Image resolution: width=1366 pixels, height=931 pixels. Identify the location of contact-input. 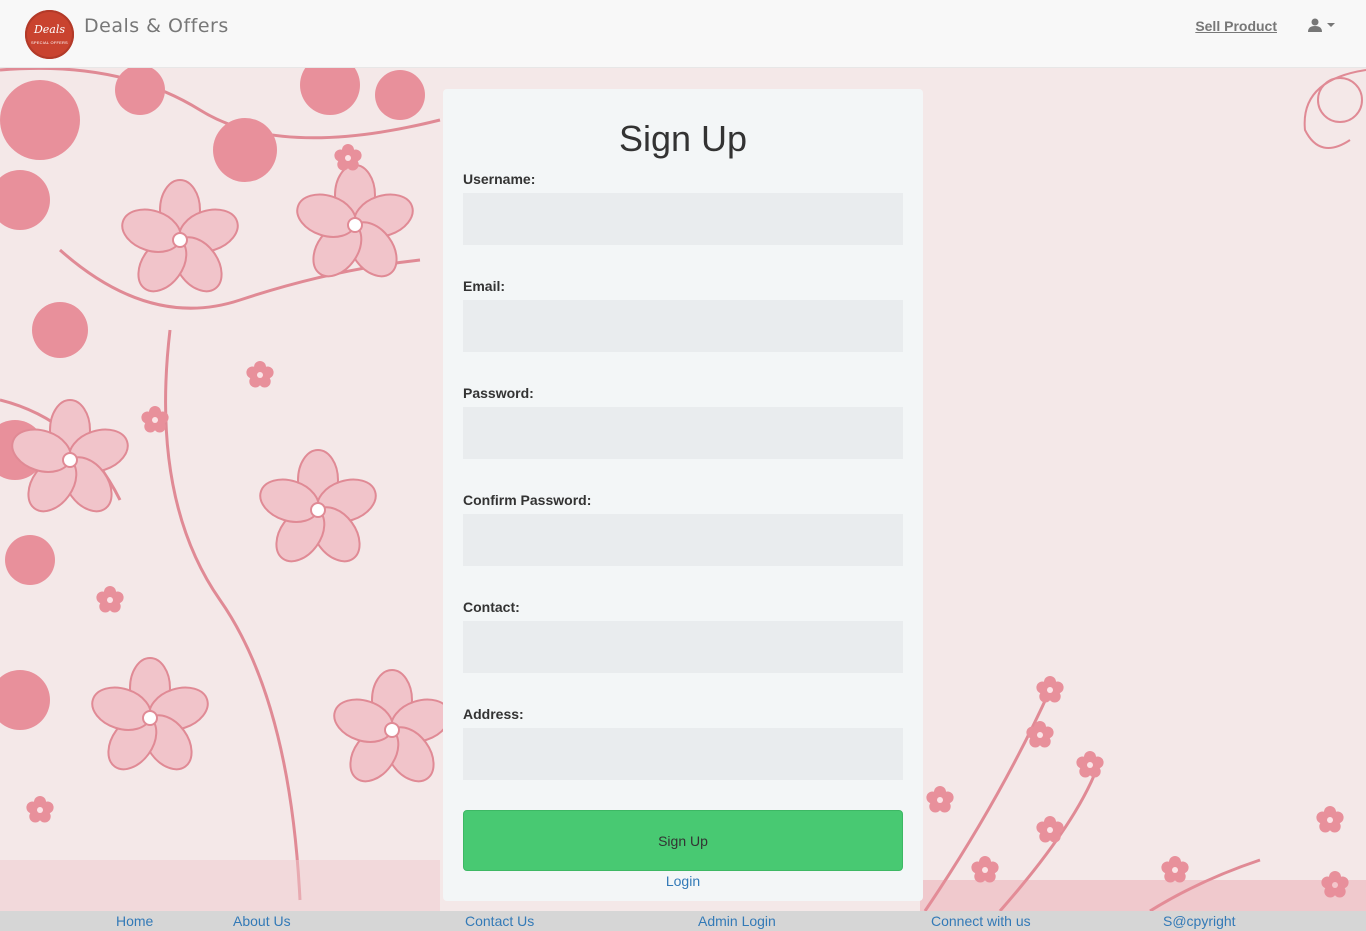
(683, 647).